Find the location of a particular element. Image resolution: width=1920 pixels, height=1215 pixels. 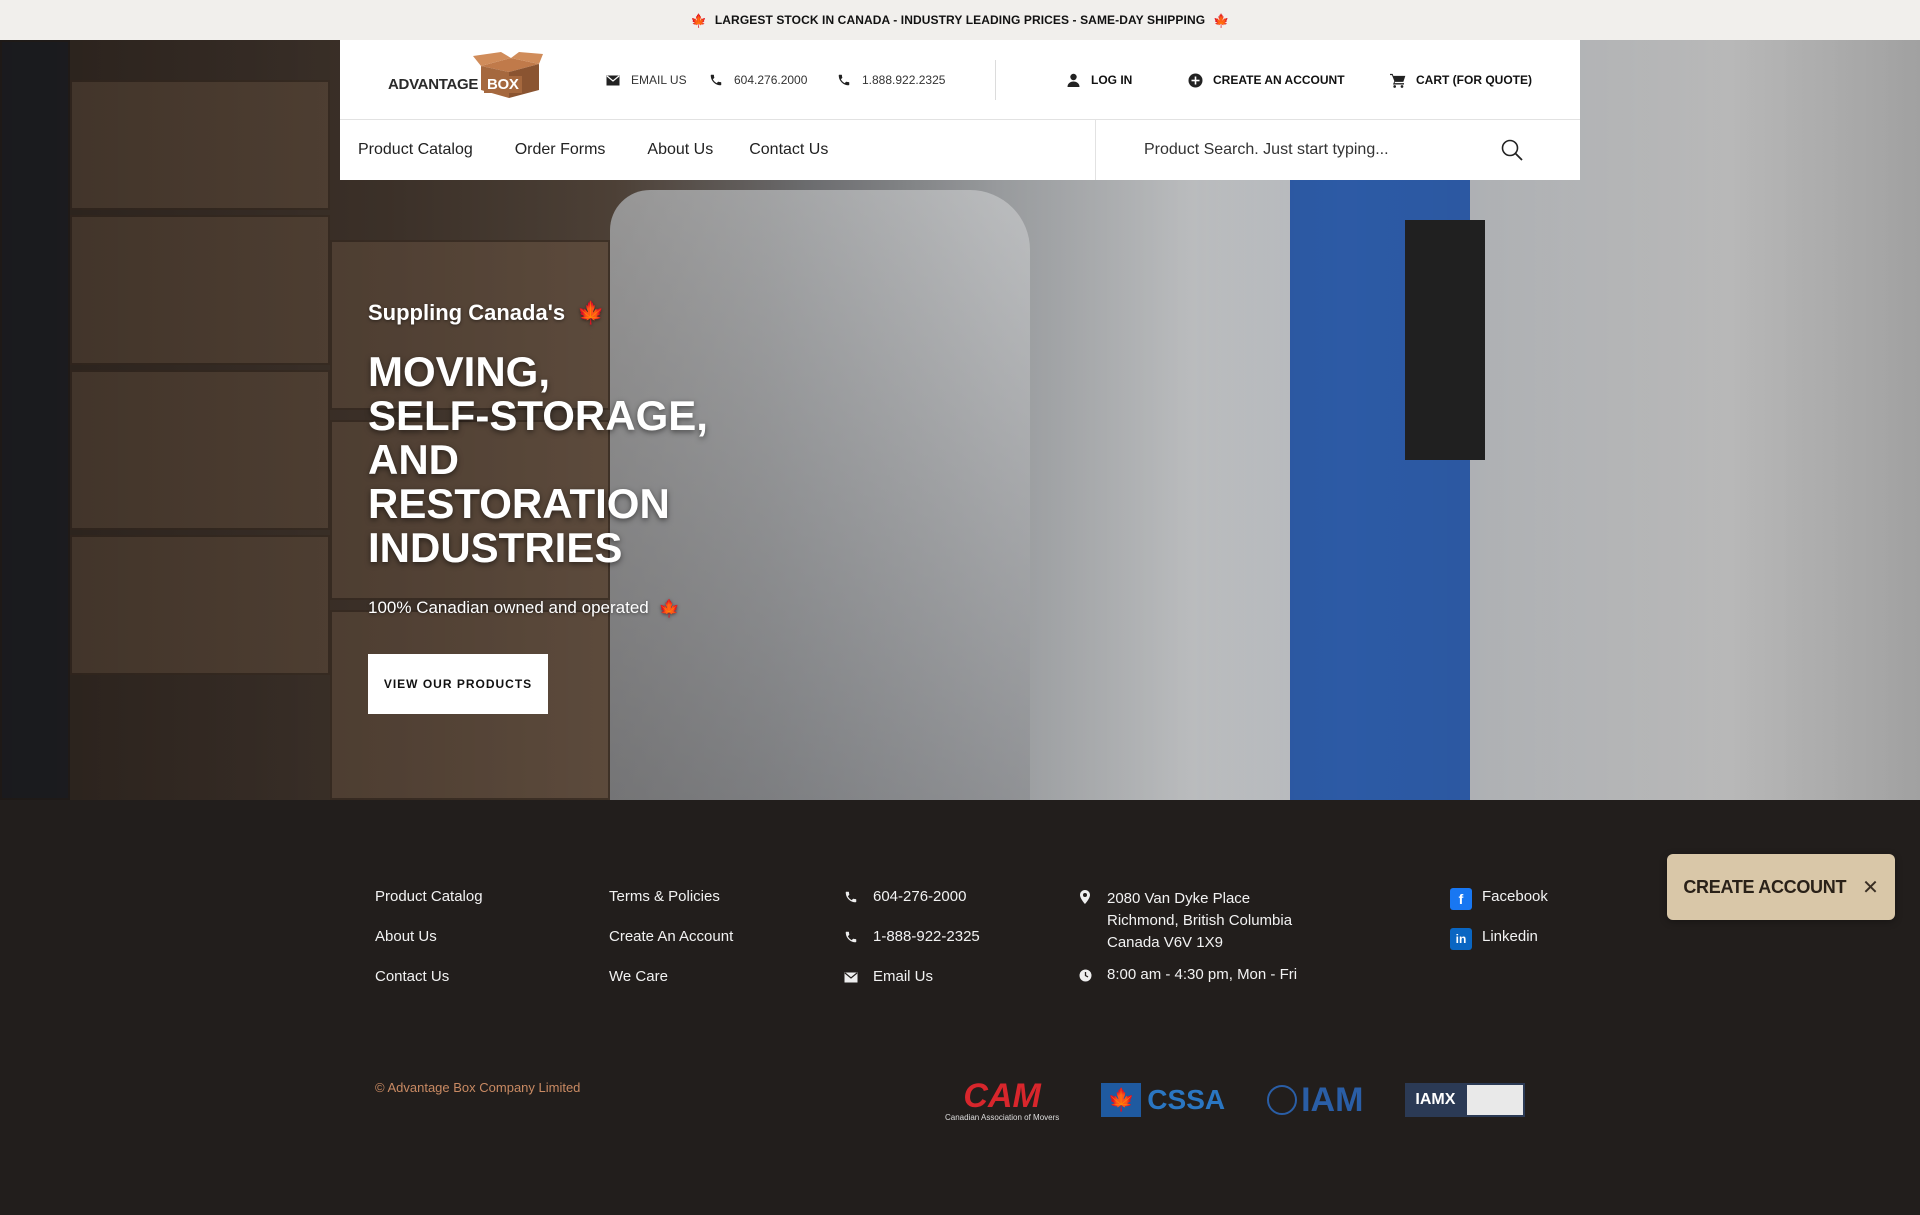

close-icon: ✕ is located at coordinates (1870, 887).